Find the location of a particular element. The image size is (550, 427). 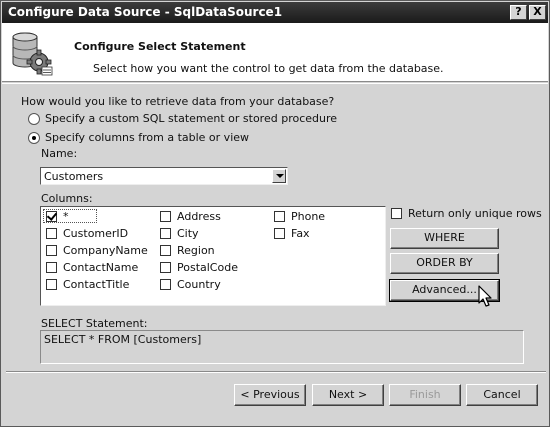

window-title: Configure Data Source - SqlDataSource1 is located at coordinates (145, 12).